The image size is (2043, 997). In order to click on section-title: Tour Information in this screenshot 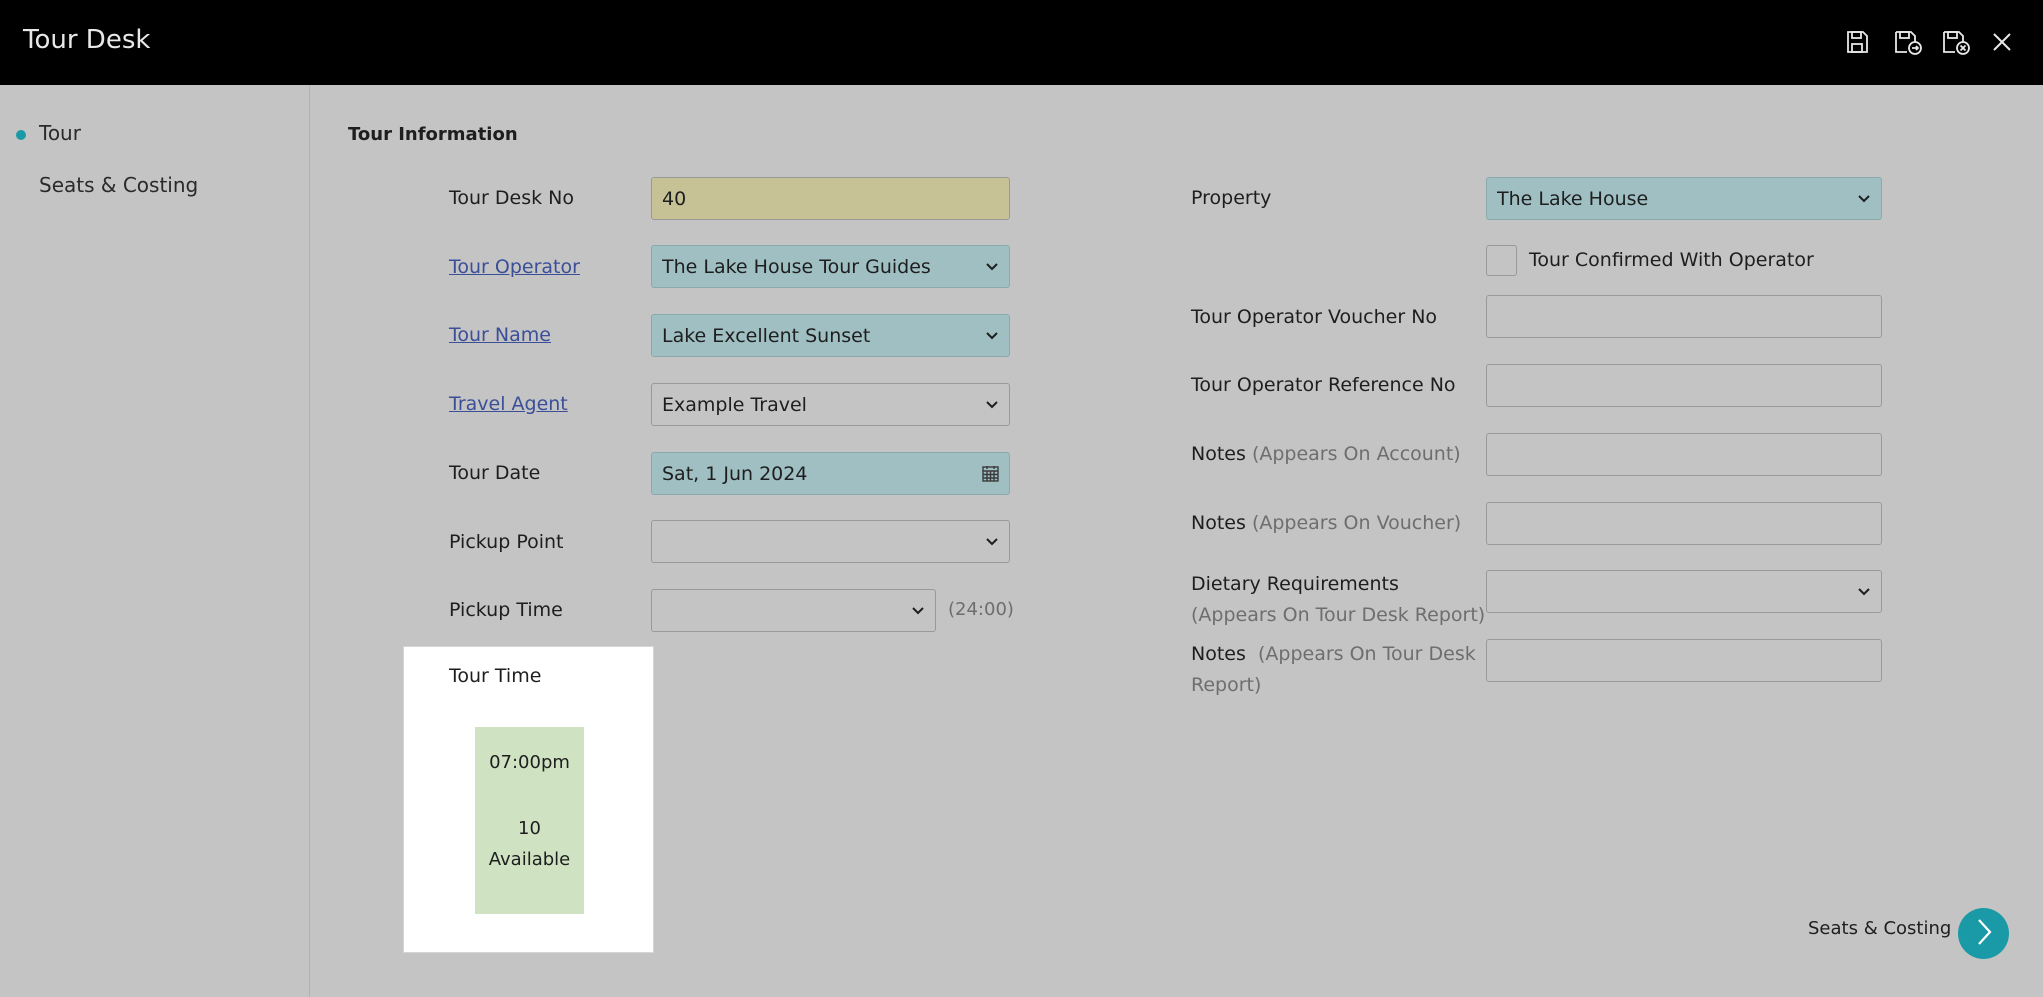, I will do `click(433, 134)`.